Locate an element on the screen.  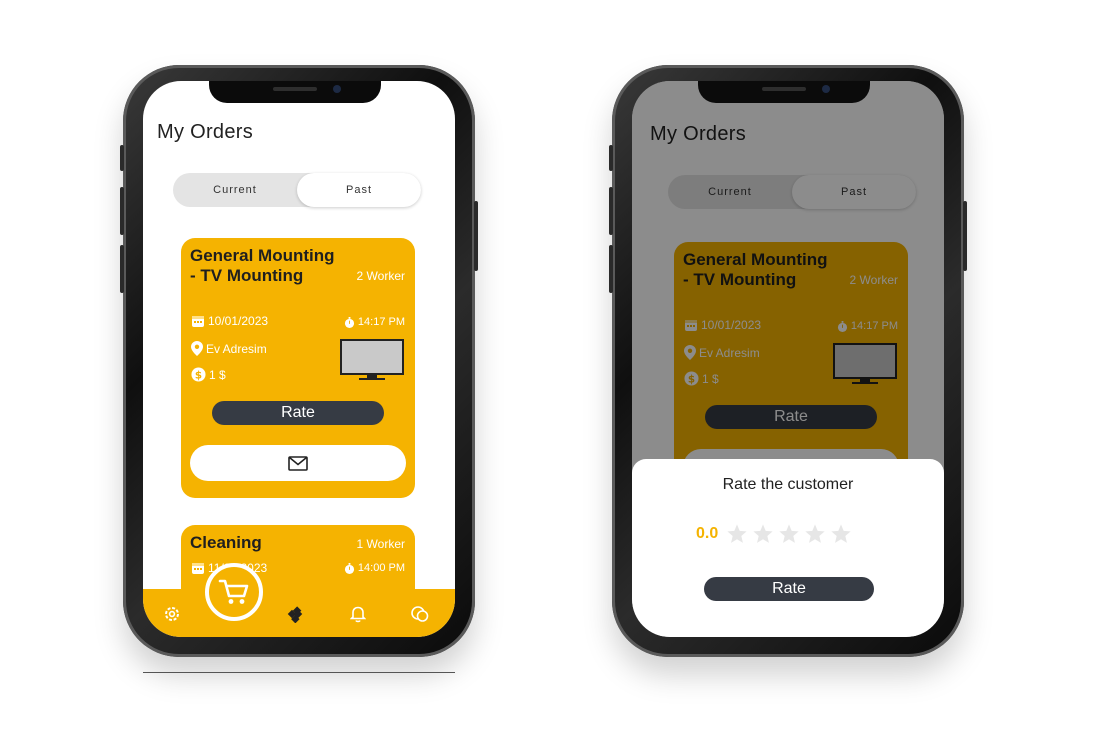
order-date-row: 10/01/2023 is located at coordinates (229, 321).